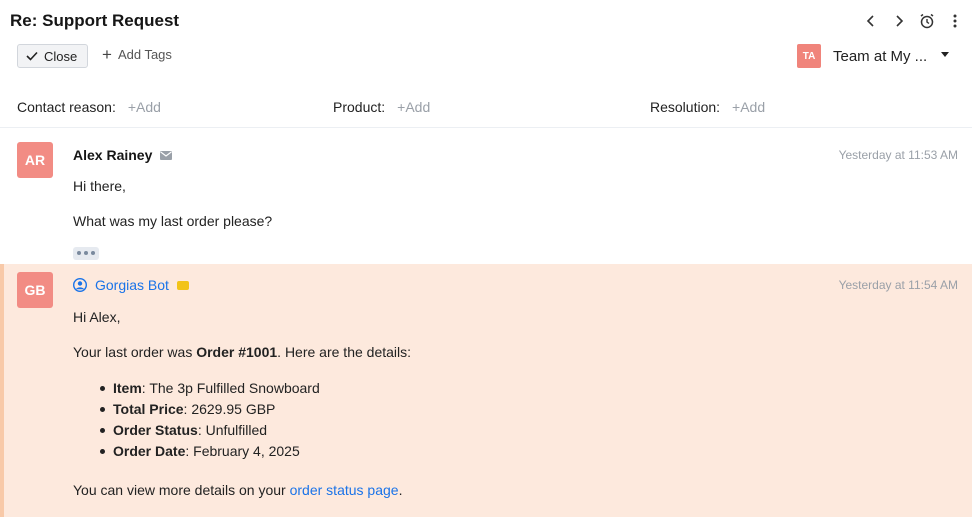 The image size is (972, 517). What do you see at coordinates (144, 54) in the screenshot?
I see `add-tags-label: Add Tags` at bounding box center [144, 54].